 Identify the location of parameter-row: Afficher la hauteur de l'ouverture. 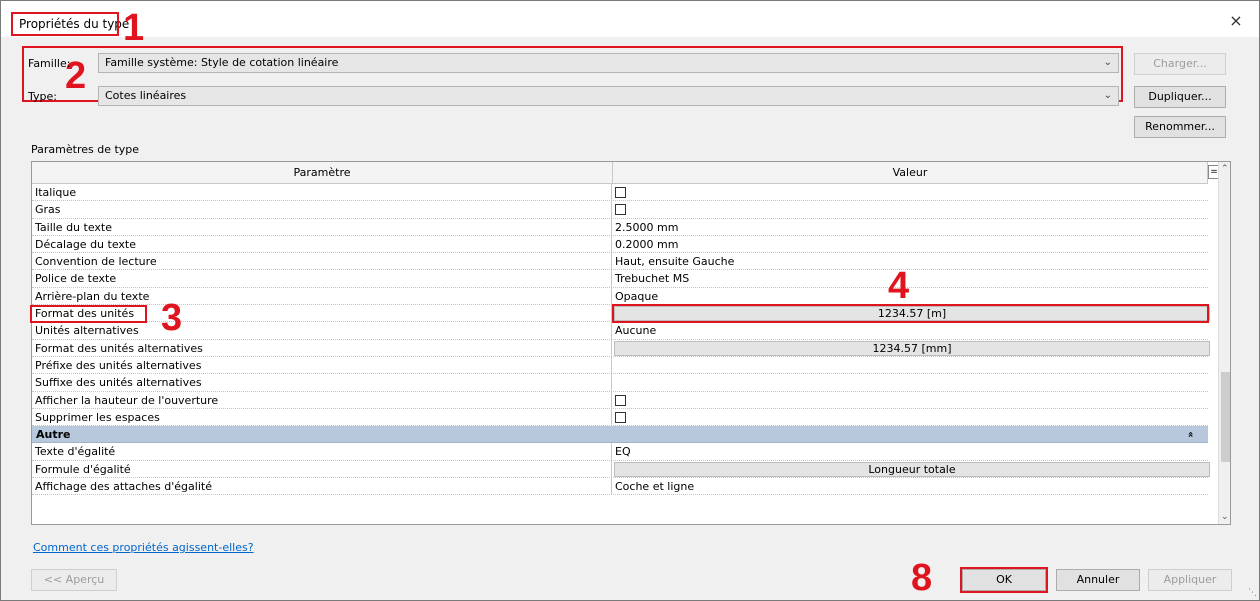
(620, 400).